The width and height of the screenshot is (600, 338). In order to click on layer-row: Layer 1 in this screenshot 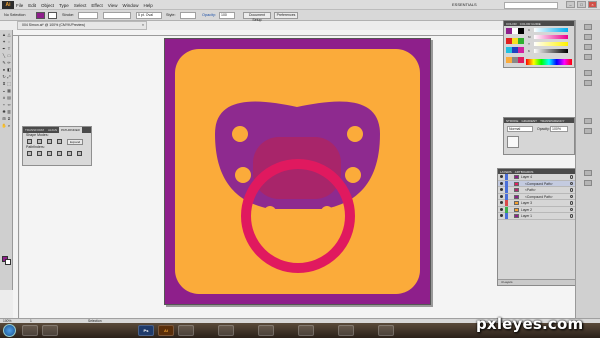, I will do `click(537, 216)`.